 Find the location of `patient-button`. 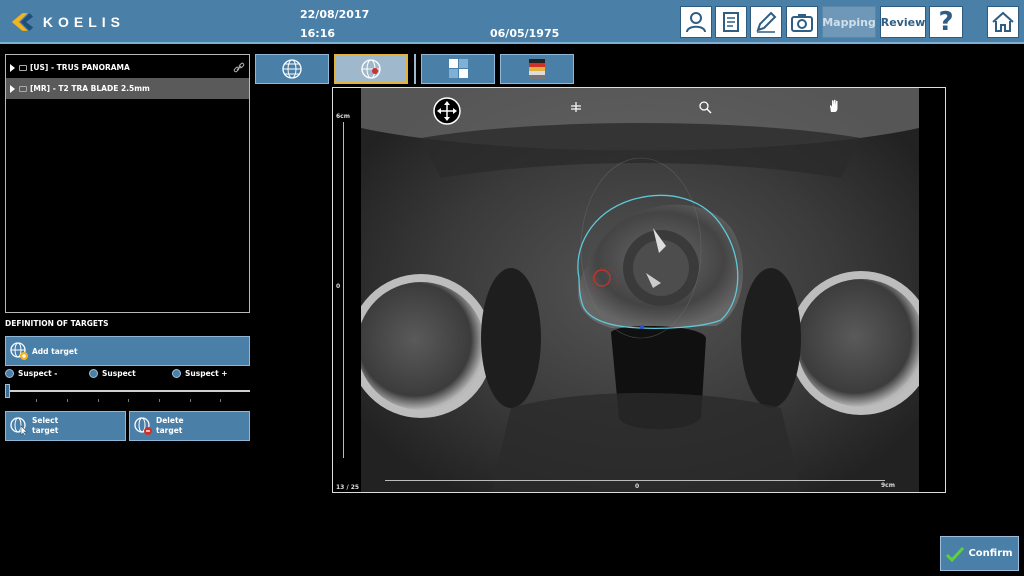

patient-button is located at coordinates (696, 22).